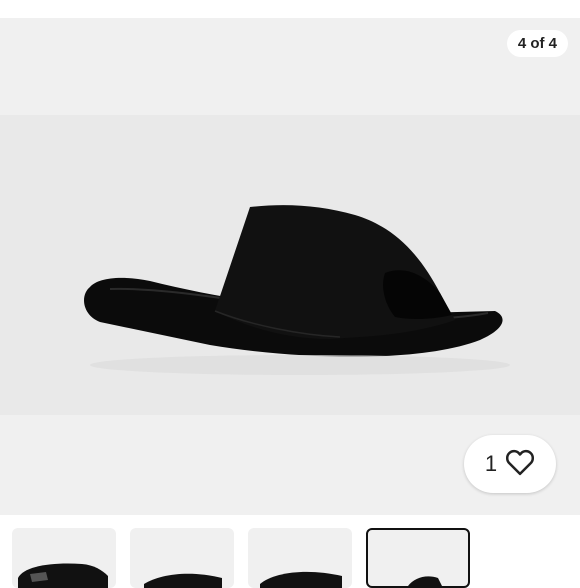 This screenshot has width=580, height=588. What do you see at coordinates (491, 463) in the screenshot?
I see `like-count: 1` at bounding box center [491, 463].